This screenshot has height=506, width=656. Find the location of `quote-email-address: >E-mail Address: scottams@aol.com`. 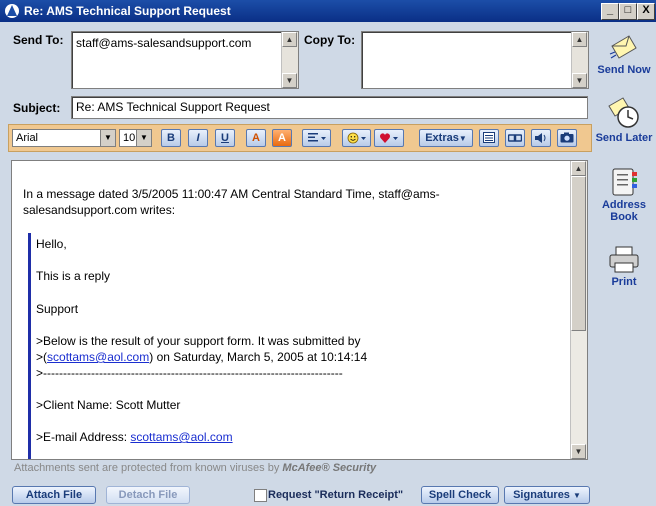

quote-email-address: >E-mail Address: scottams@aol.com is located at coordinates (134, 437).